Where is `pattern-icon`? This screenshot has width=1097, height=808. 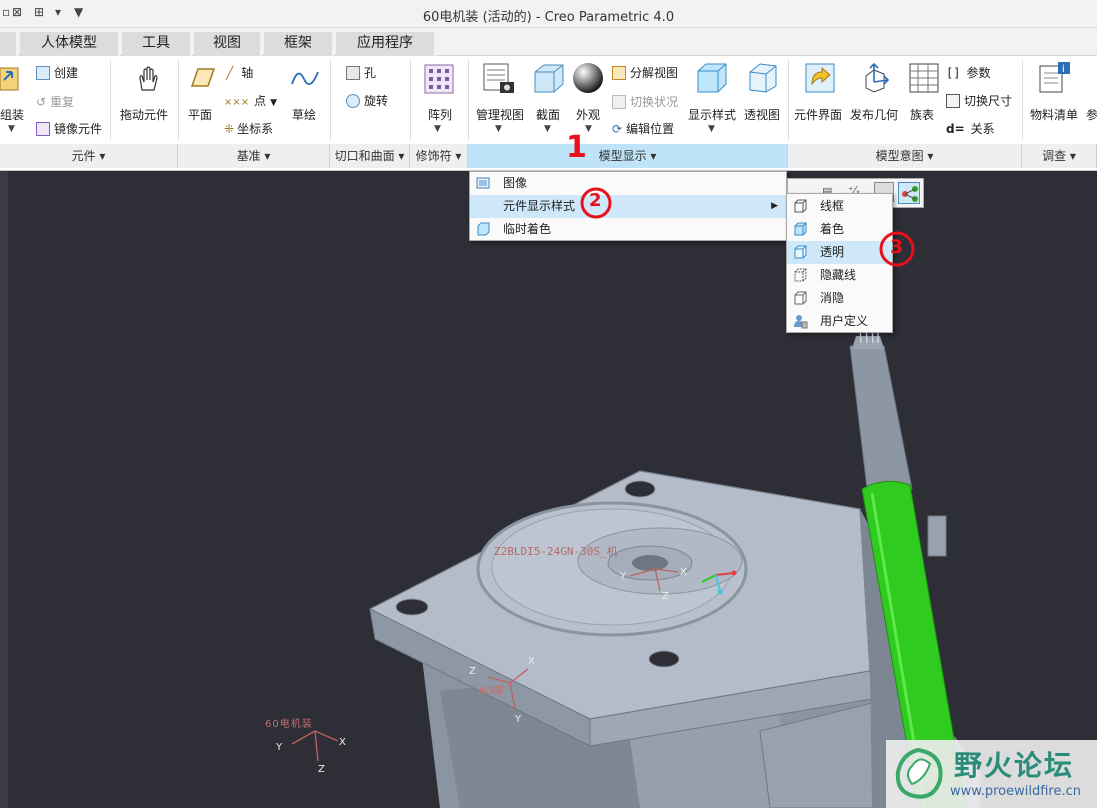 pattern-icon is located at coordinates (439, 79).